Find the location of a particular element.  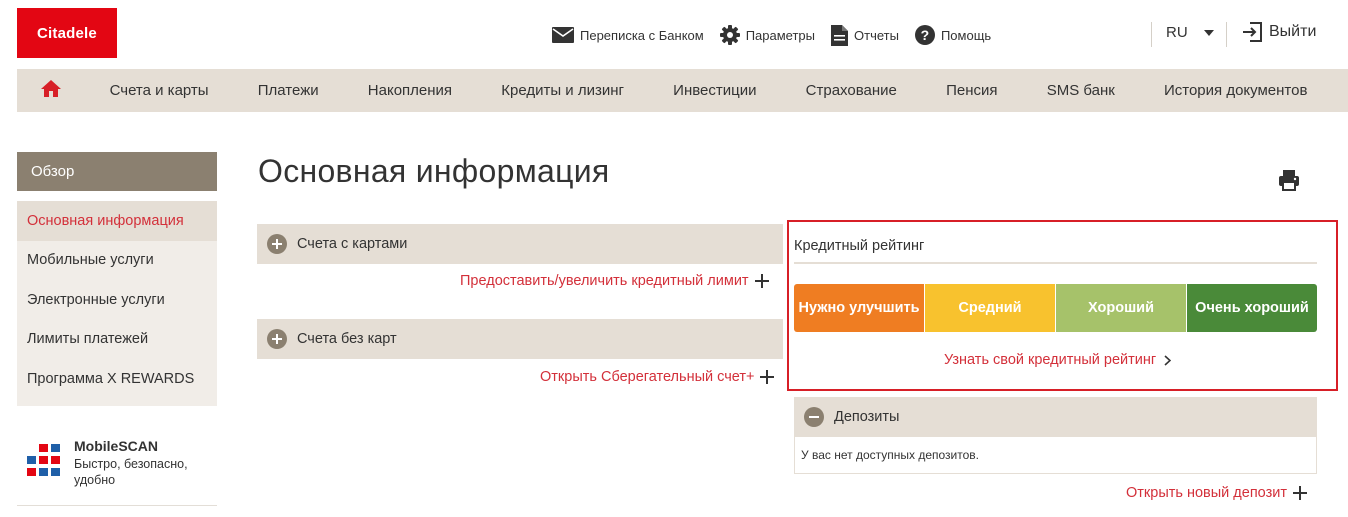

credit-limit-link: Предоставить/увеличить кредитный лимит is located at coordinates (614, 281).